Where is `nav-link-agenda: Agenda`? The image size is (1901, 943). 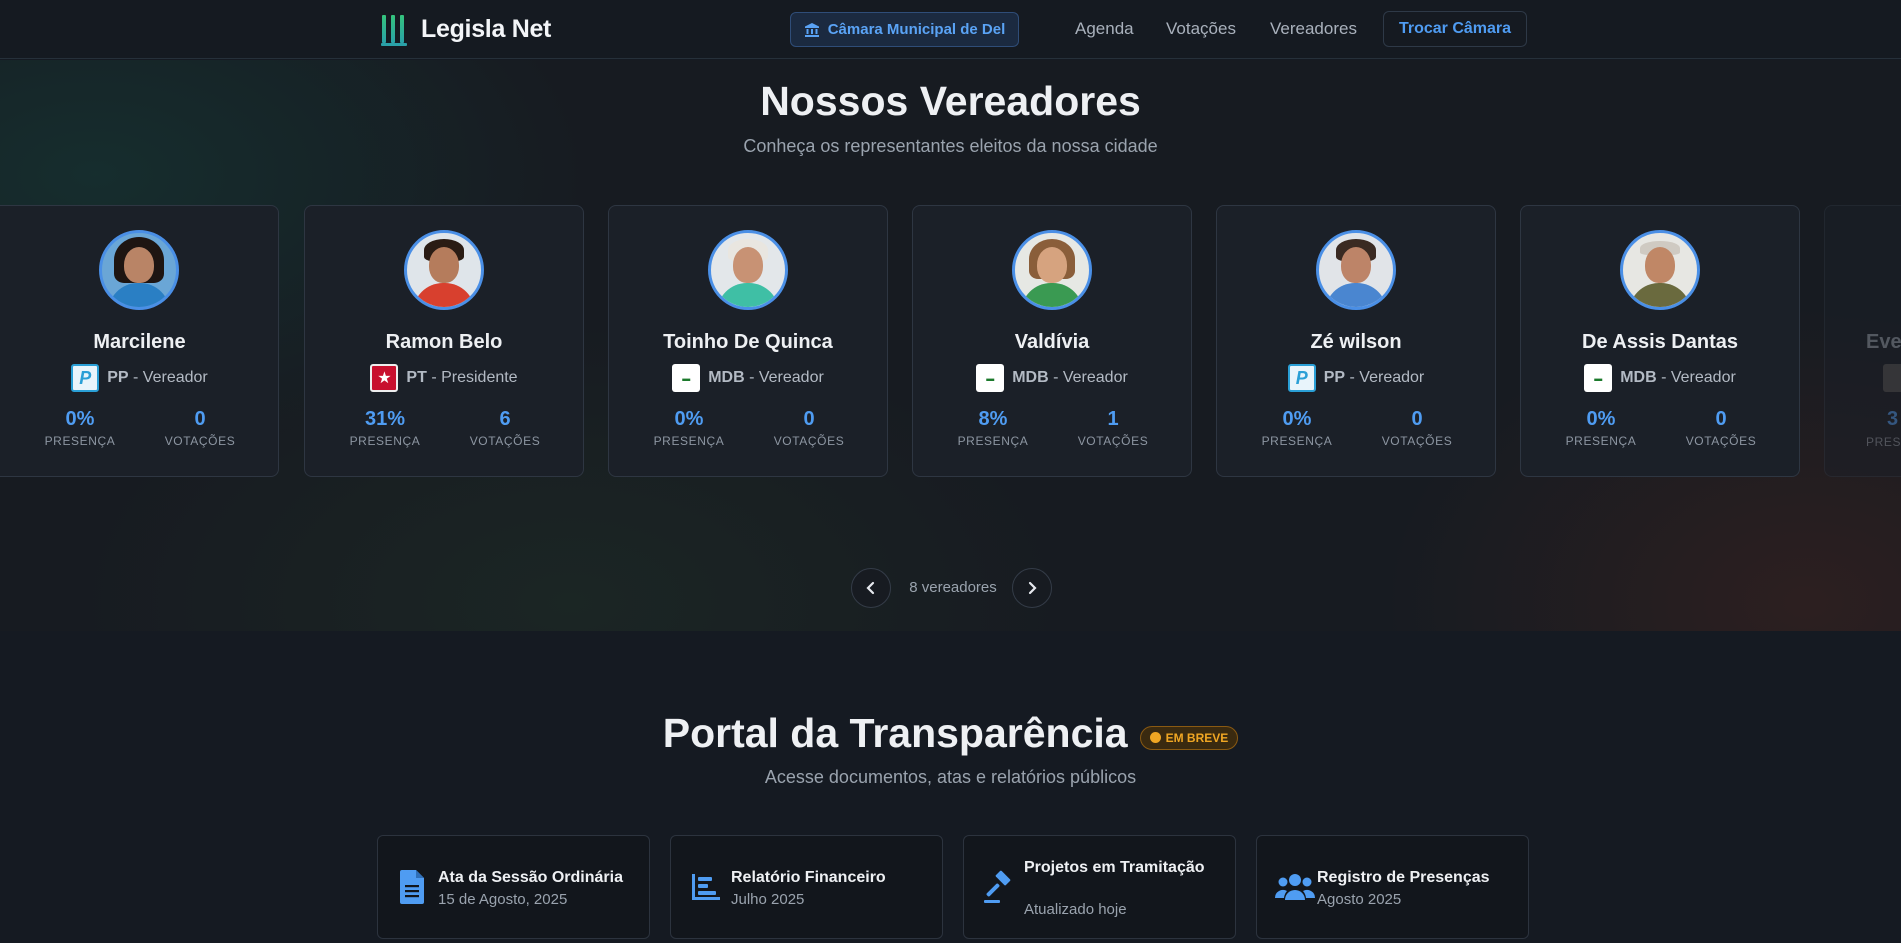
nav-link-agenda: Agenda is located at coordinates (1104, 29).